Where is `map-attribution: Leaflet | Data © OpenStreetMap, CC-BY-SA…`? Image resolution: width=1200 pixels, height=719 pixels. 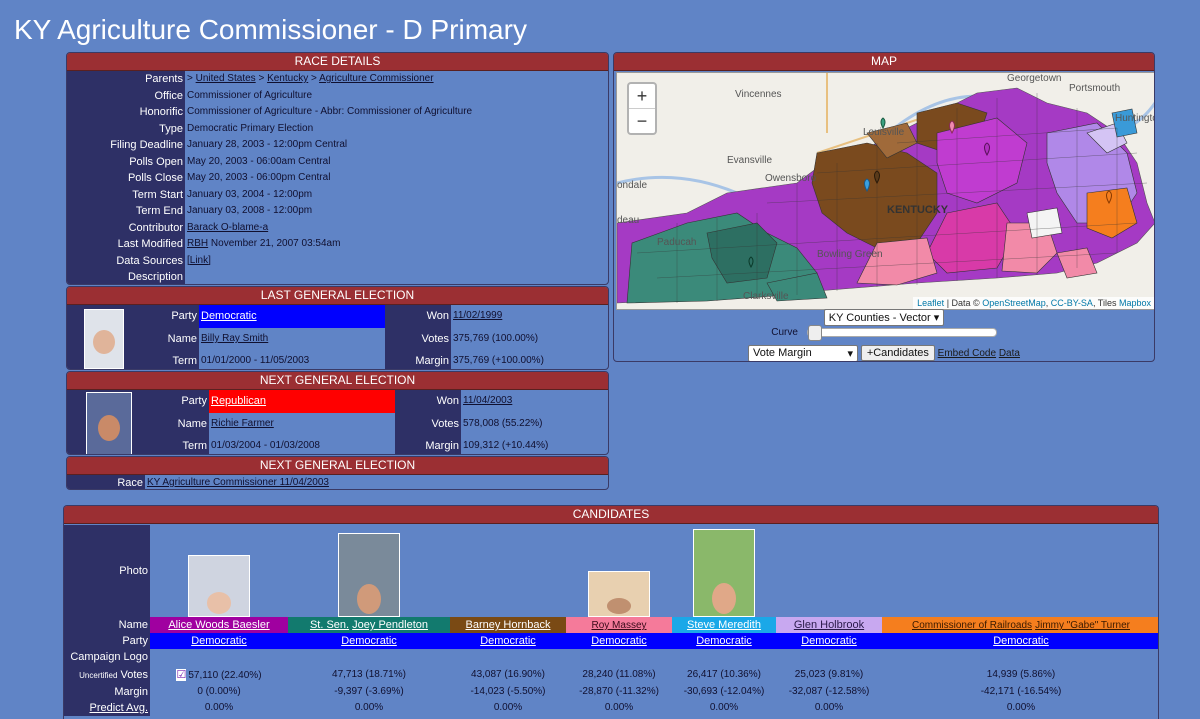
map-attribution: Leaflet | Data © OpenStreetMap, CC-BY-SA… is located at coordinates (1033, 303).